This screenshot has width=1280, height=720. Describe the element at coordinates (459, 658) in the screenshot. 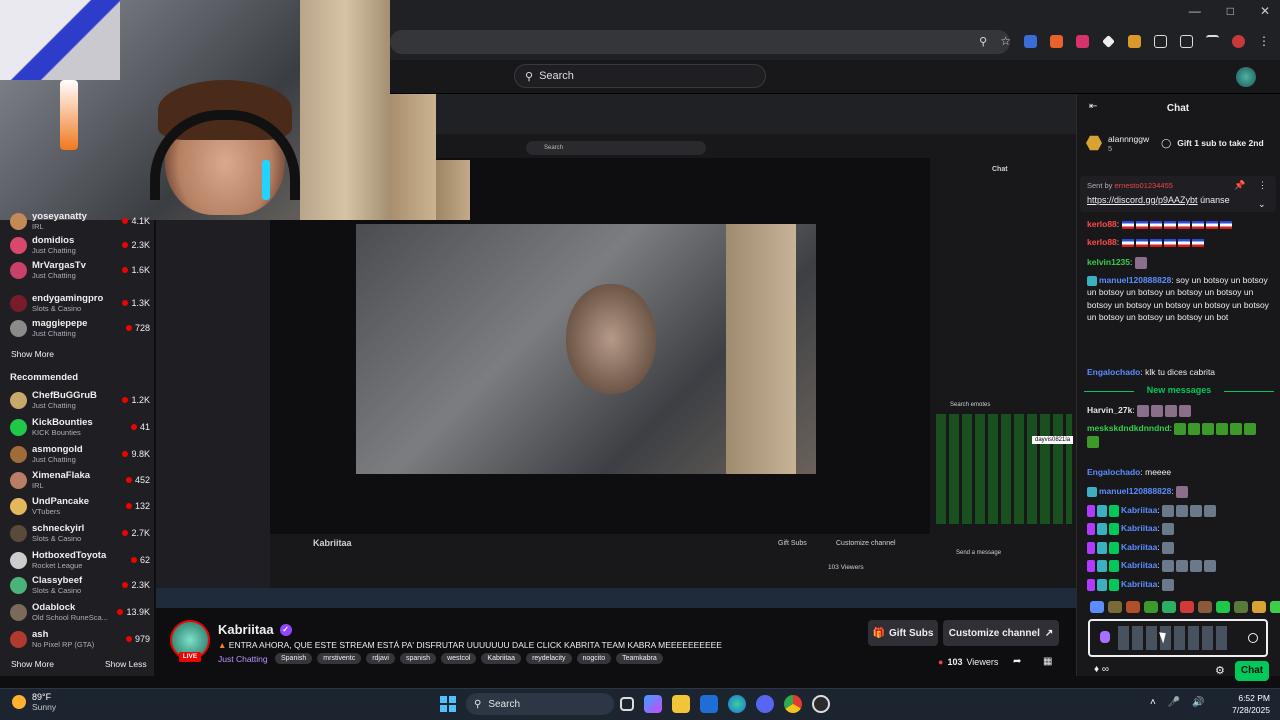

I see `stream-tag: westcol` at that location.